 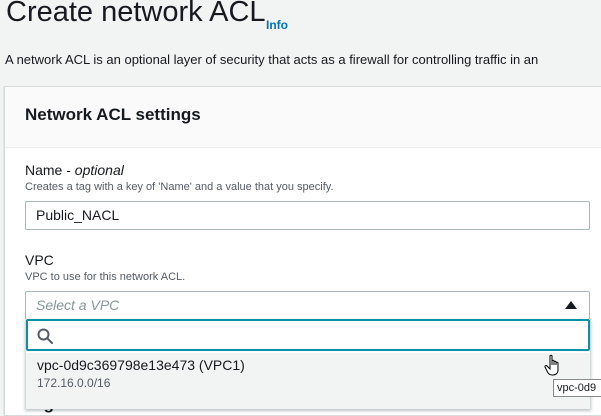 I want to click on vpc-filter-input, so click(x=308, y=335).